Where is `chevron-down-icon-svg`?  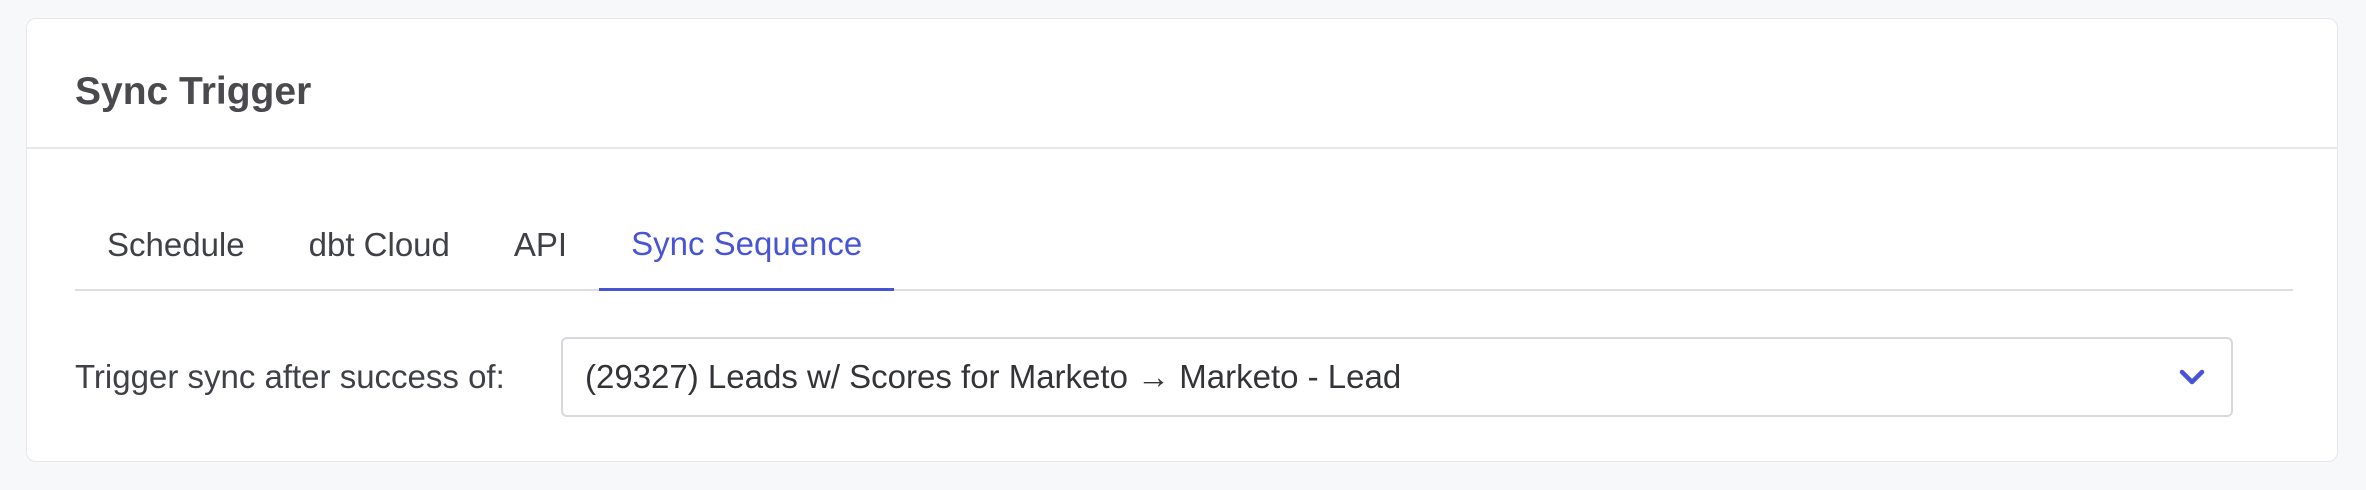
chevron-down-icon-svg is located at coordinates (2192, 377).